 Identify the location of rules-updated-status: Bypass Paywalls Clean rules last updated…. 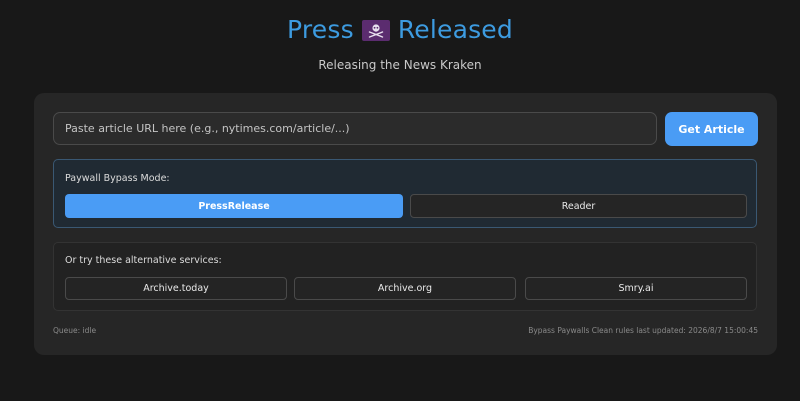
(643, 330).